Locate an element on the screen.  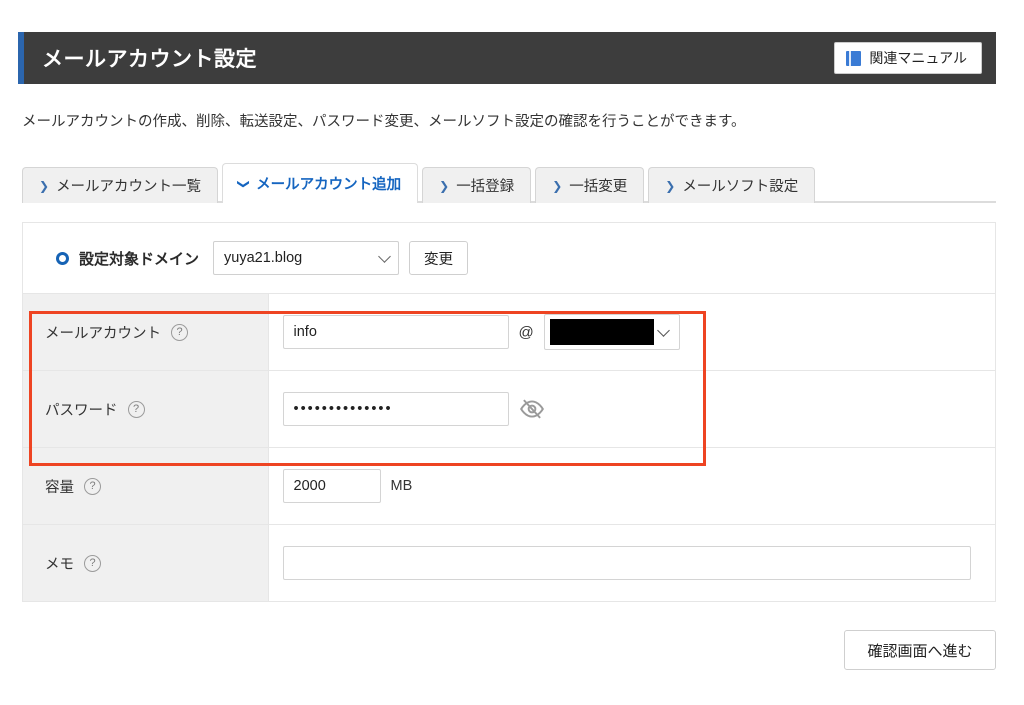
domain-select-value: yuya21.blog is located at coordinates (263, 258).